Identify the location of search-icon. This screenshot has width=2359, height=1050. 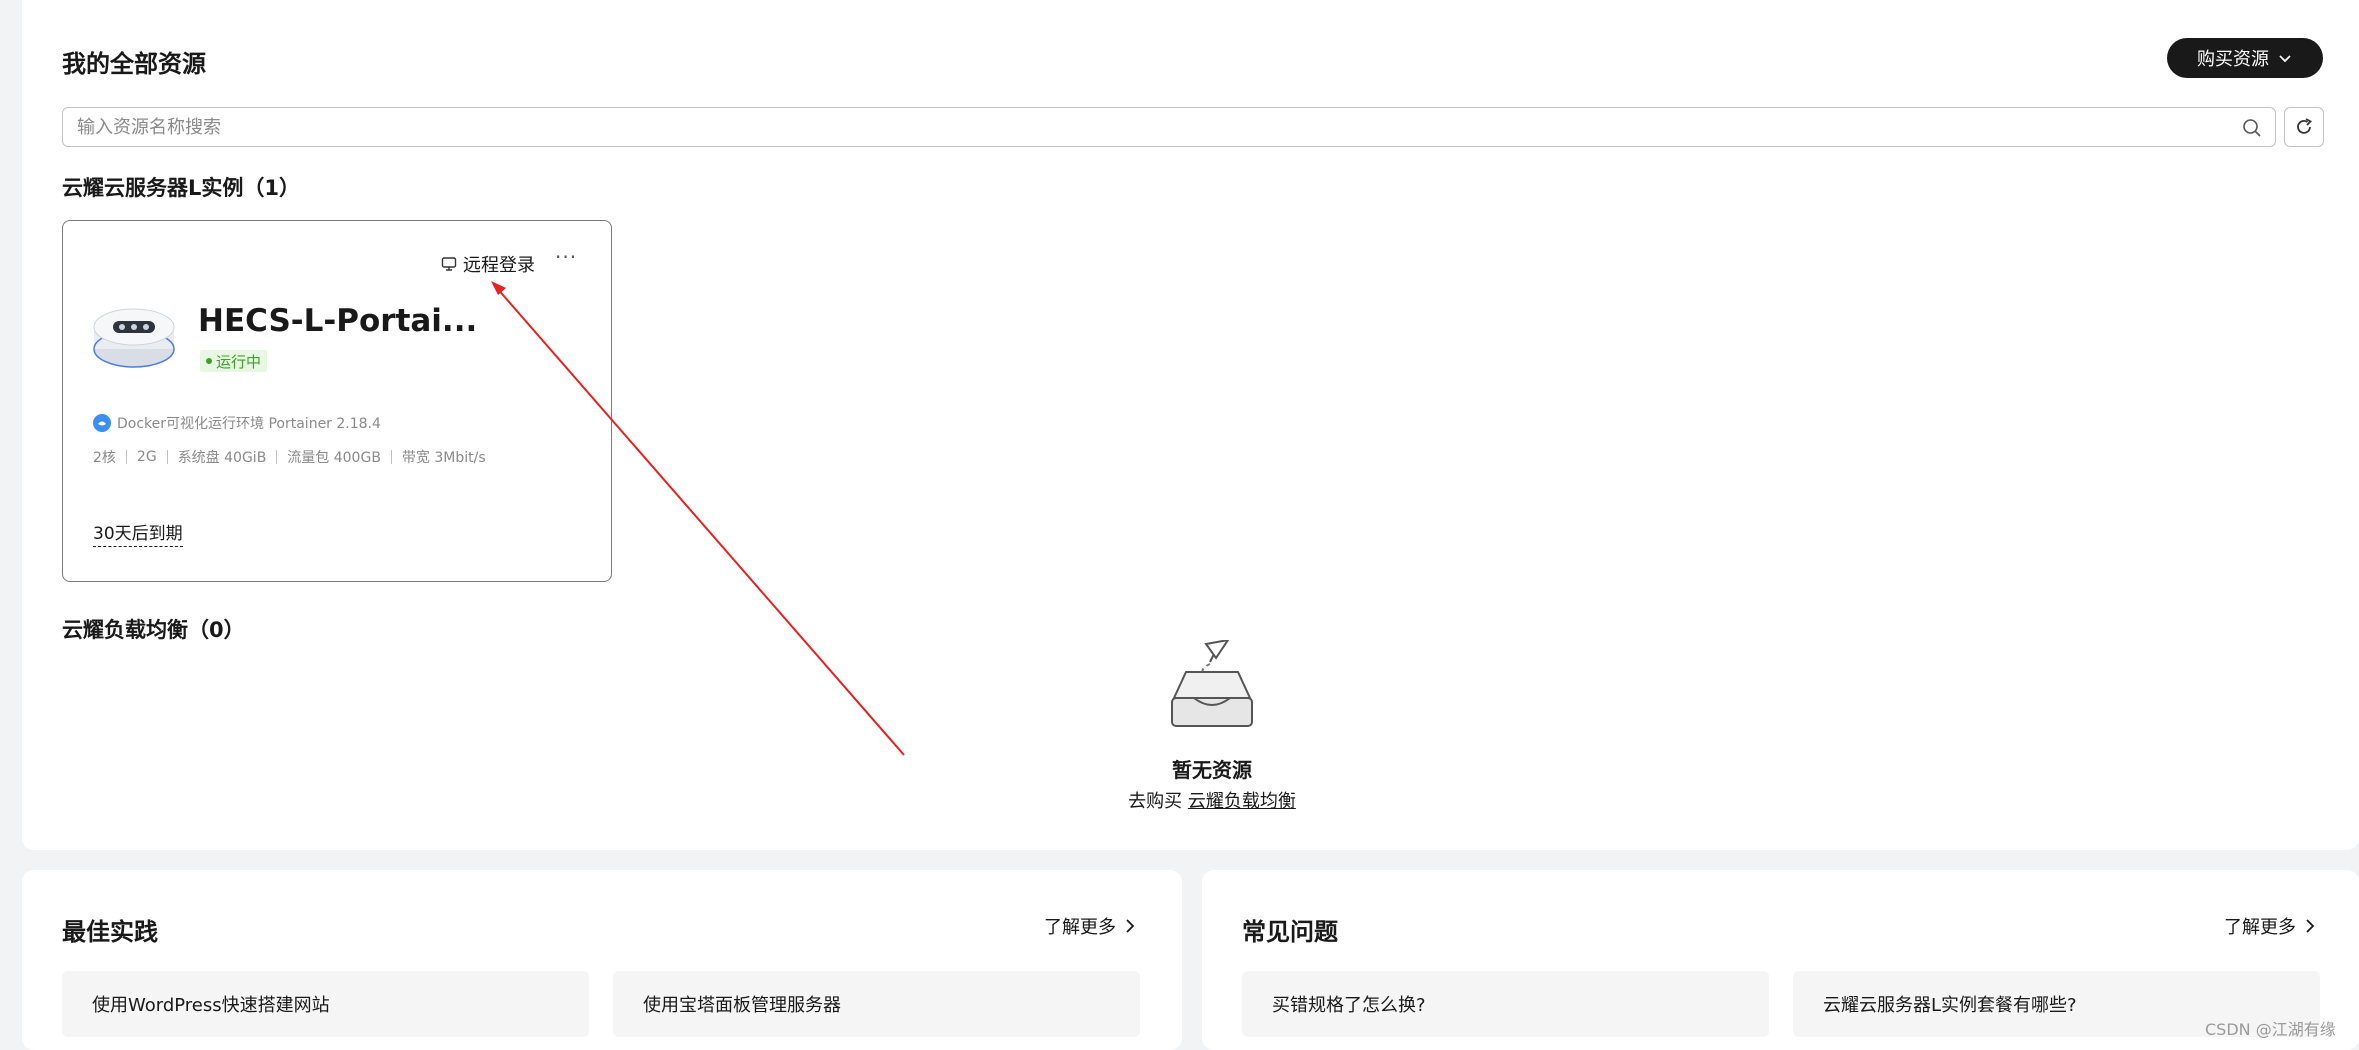
(2252, 128).